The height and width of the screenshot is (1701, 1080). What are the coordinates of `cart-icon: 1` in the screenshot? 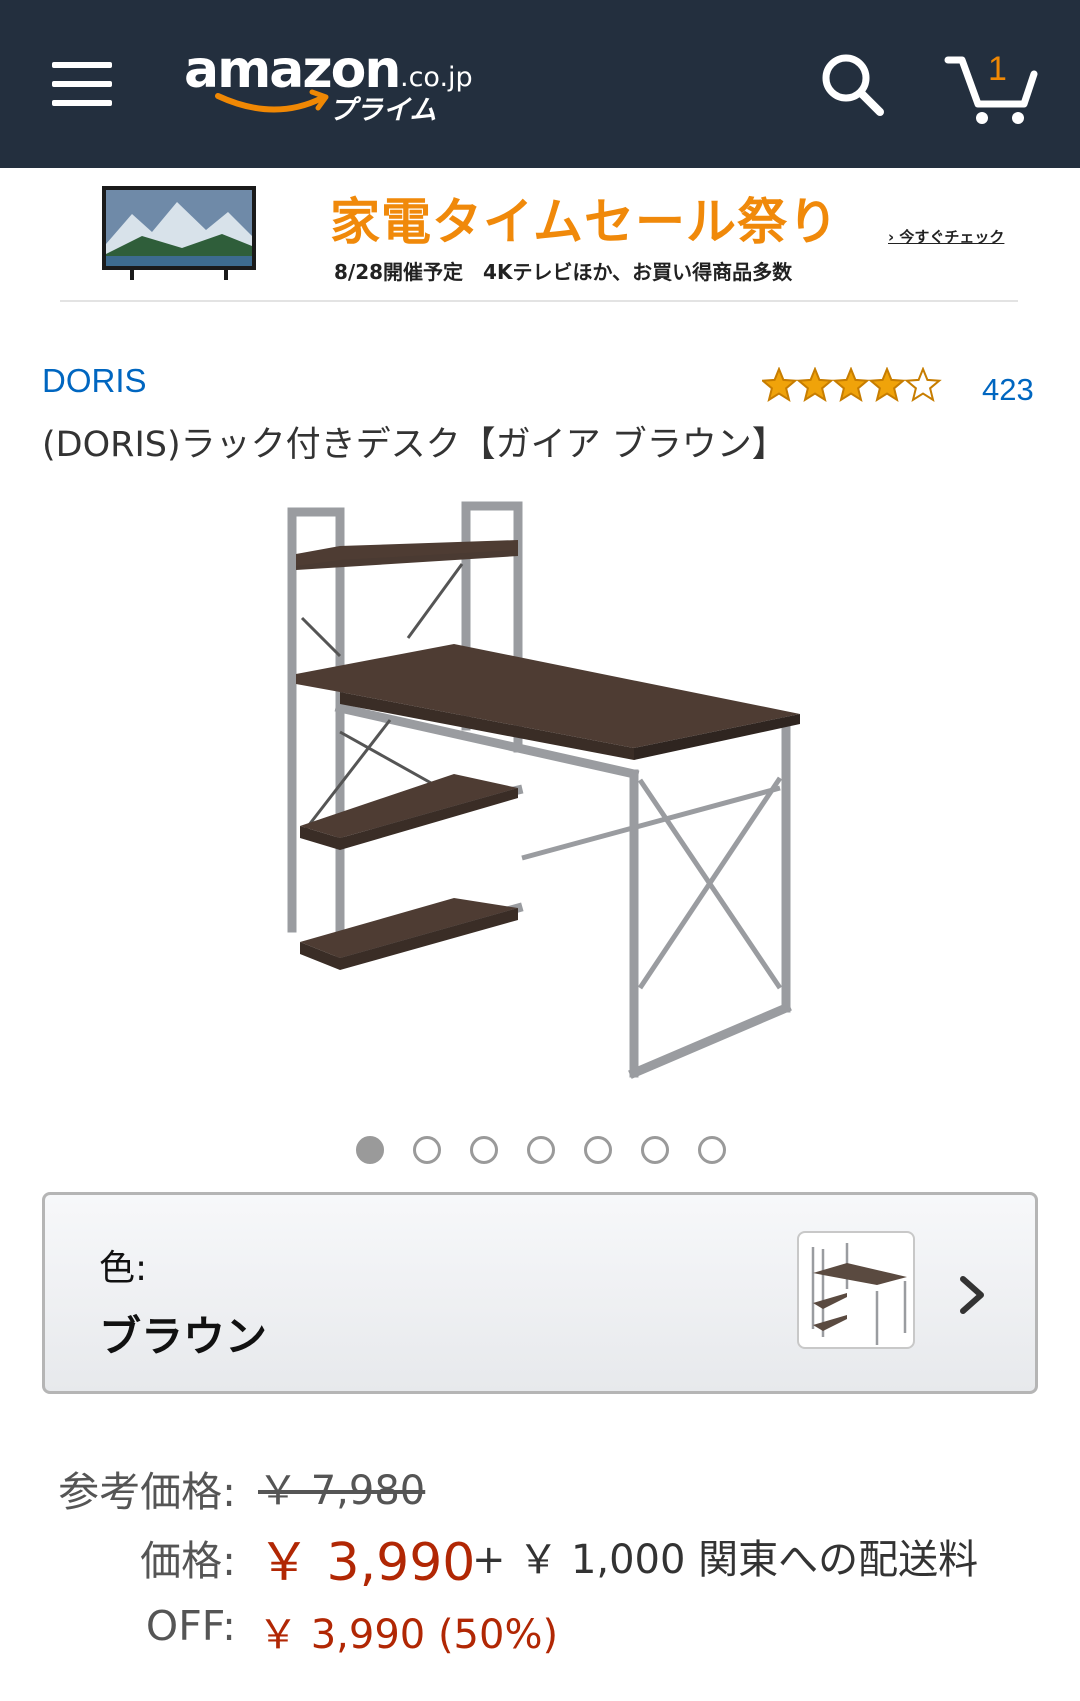 It's located at (992, 86).